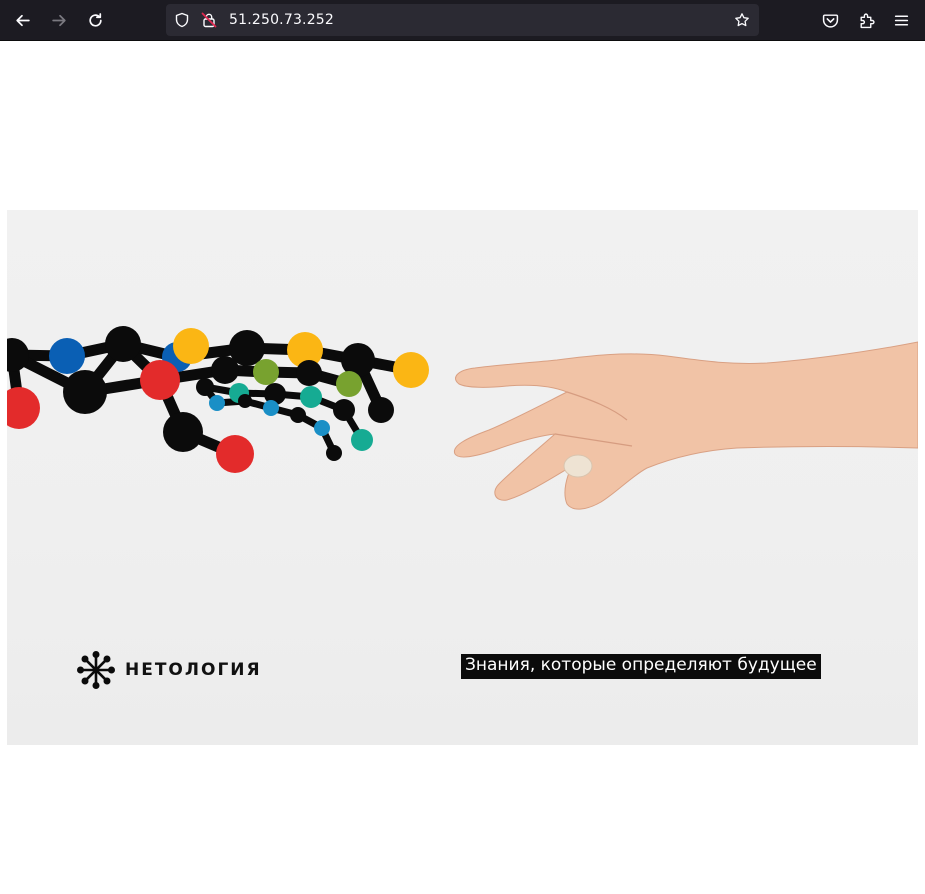 The width and height of the screenshot is (925, 894). I want to click on address-bar: 51.250.73.252, so click(462, 20).